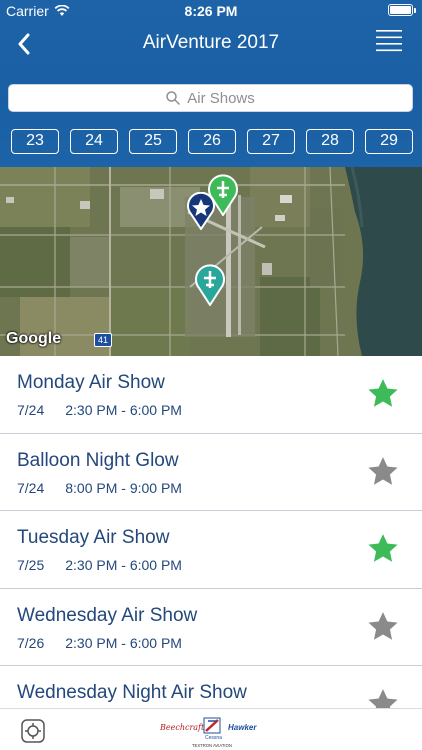  What do you see at coordinates (211, 395) in the screenshot?
I see `event-row: Monday Air Show 7/24 2:30 PM - 6:00 PM` at bounding box center [211, 395].